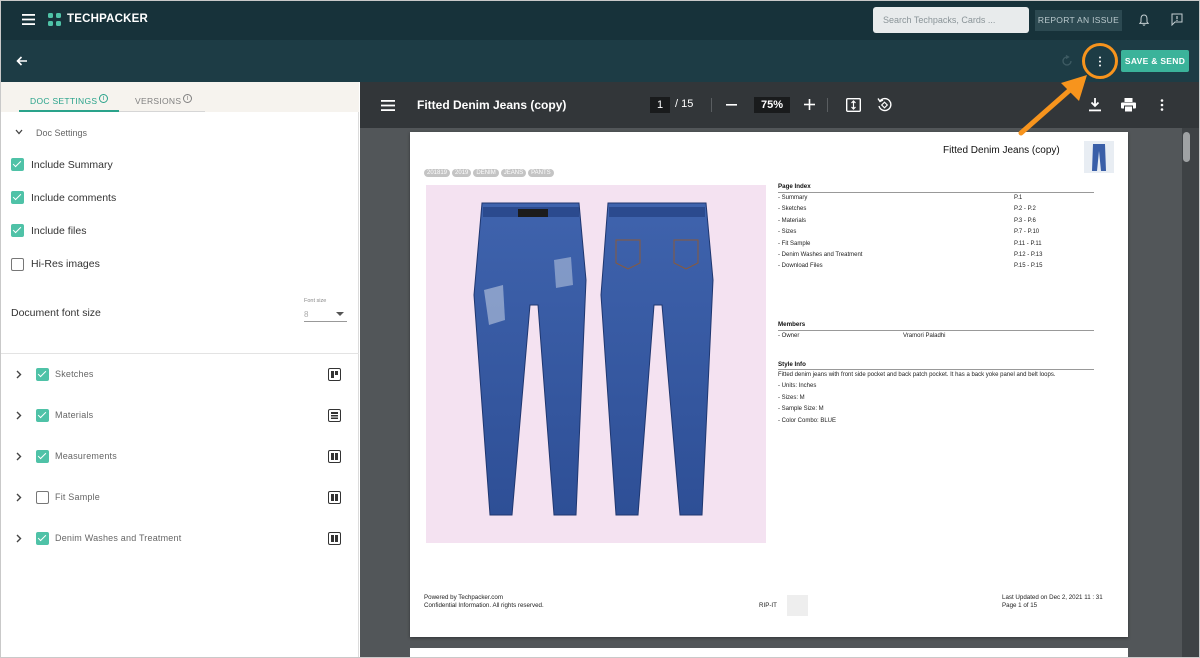 The width and height of the screenshot is (1200, 658). Describe the element at coordinates (17, 264) in the screenshot. I see `hi-res-images-checkbox` at that location.